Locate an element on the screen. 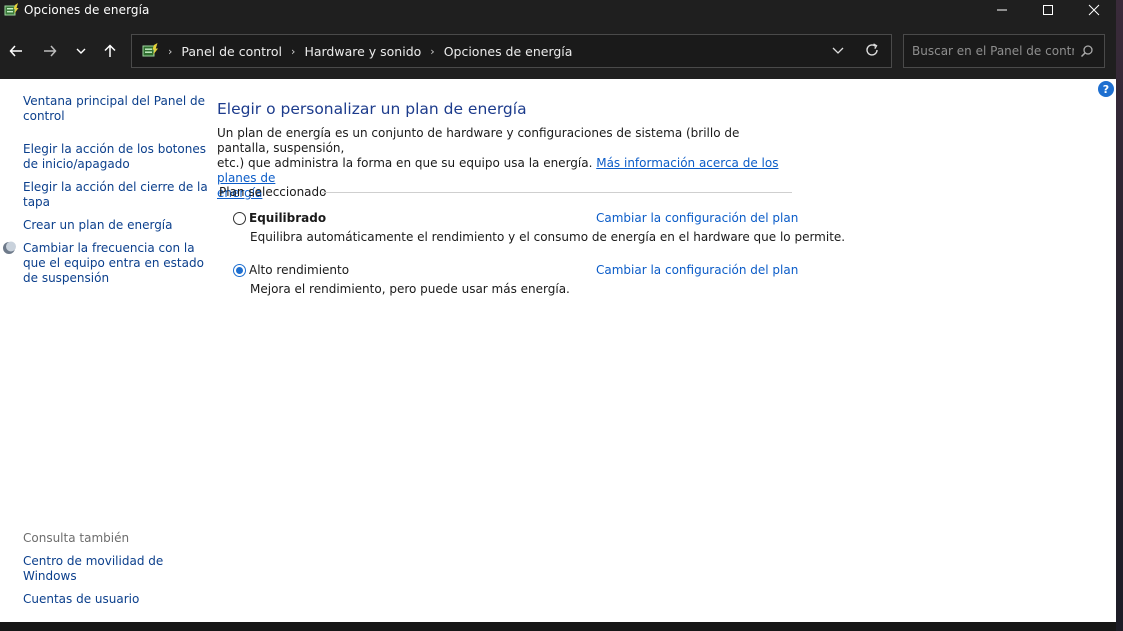 The width and height of the screenshot is (1123, 631). selected-plan-label: Plan seleccionado is located at coordinates (273, 192).